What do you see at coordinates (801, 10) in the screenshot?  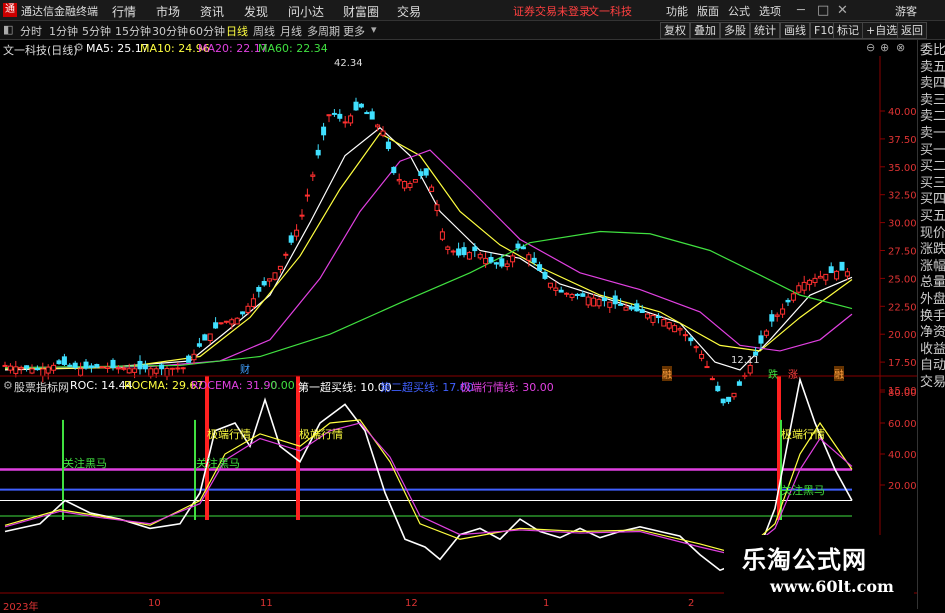 I see `minimize-icon: ─` at bounding box center [801, 10].